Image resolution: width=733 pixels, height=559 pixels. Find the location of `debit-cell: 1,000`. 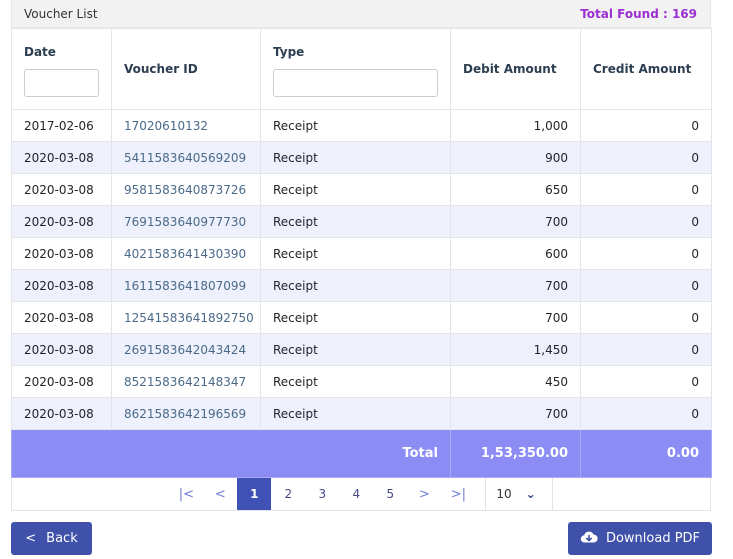

debit-cell: 1,000 is located at coordinates (515, 125).